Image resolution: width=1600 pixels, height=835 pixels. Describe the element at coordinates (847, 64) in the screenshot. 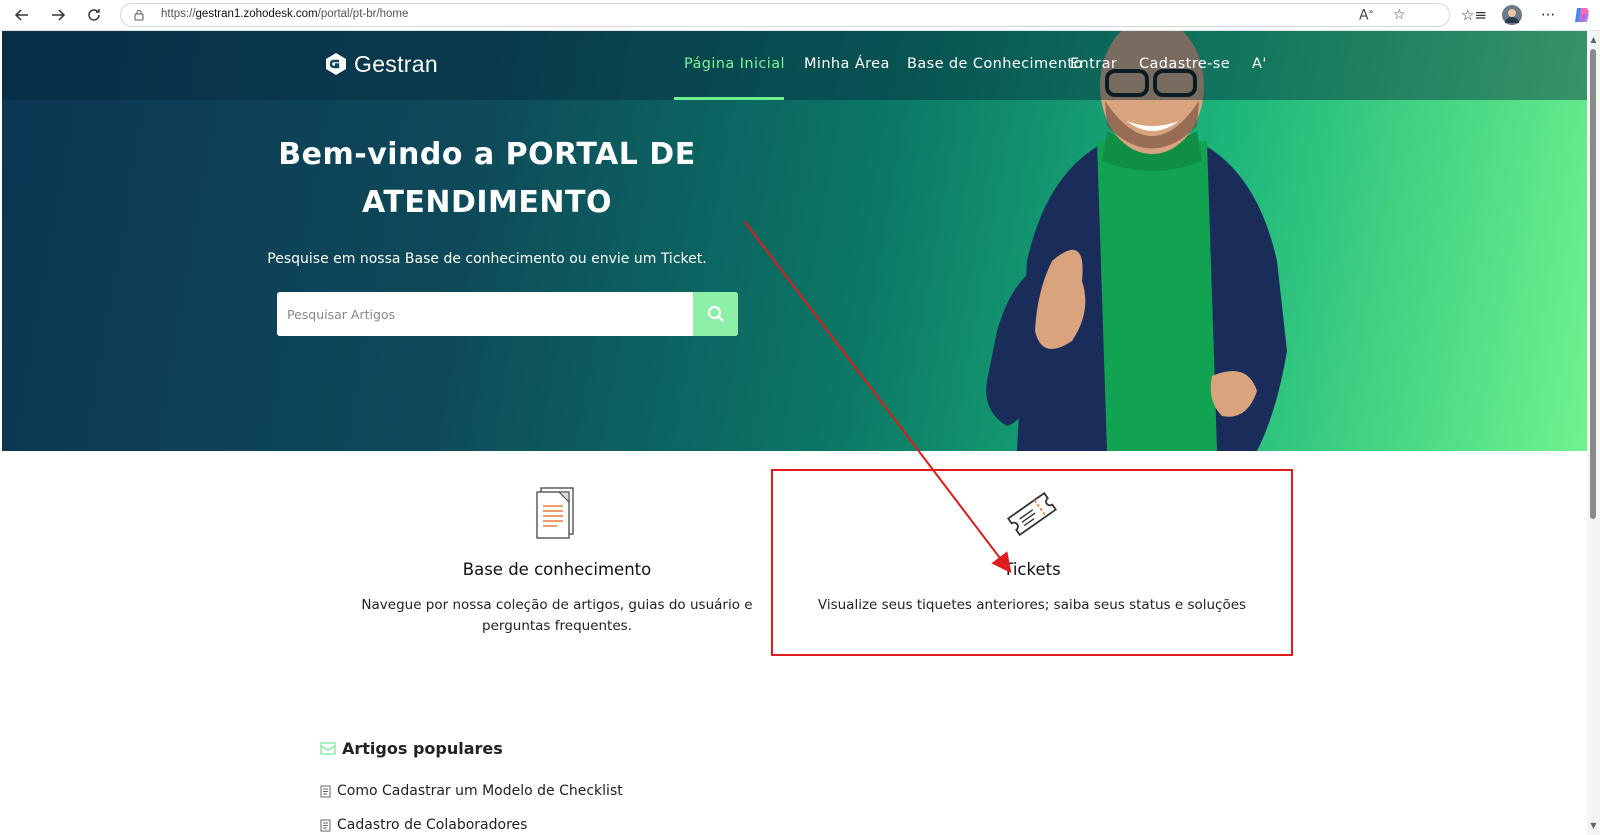

I see `nav-my-area: Minha Área` at that location.